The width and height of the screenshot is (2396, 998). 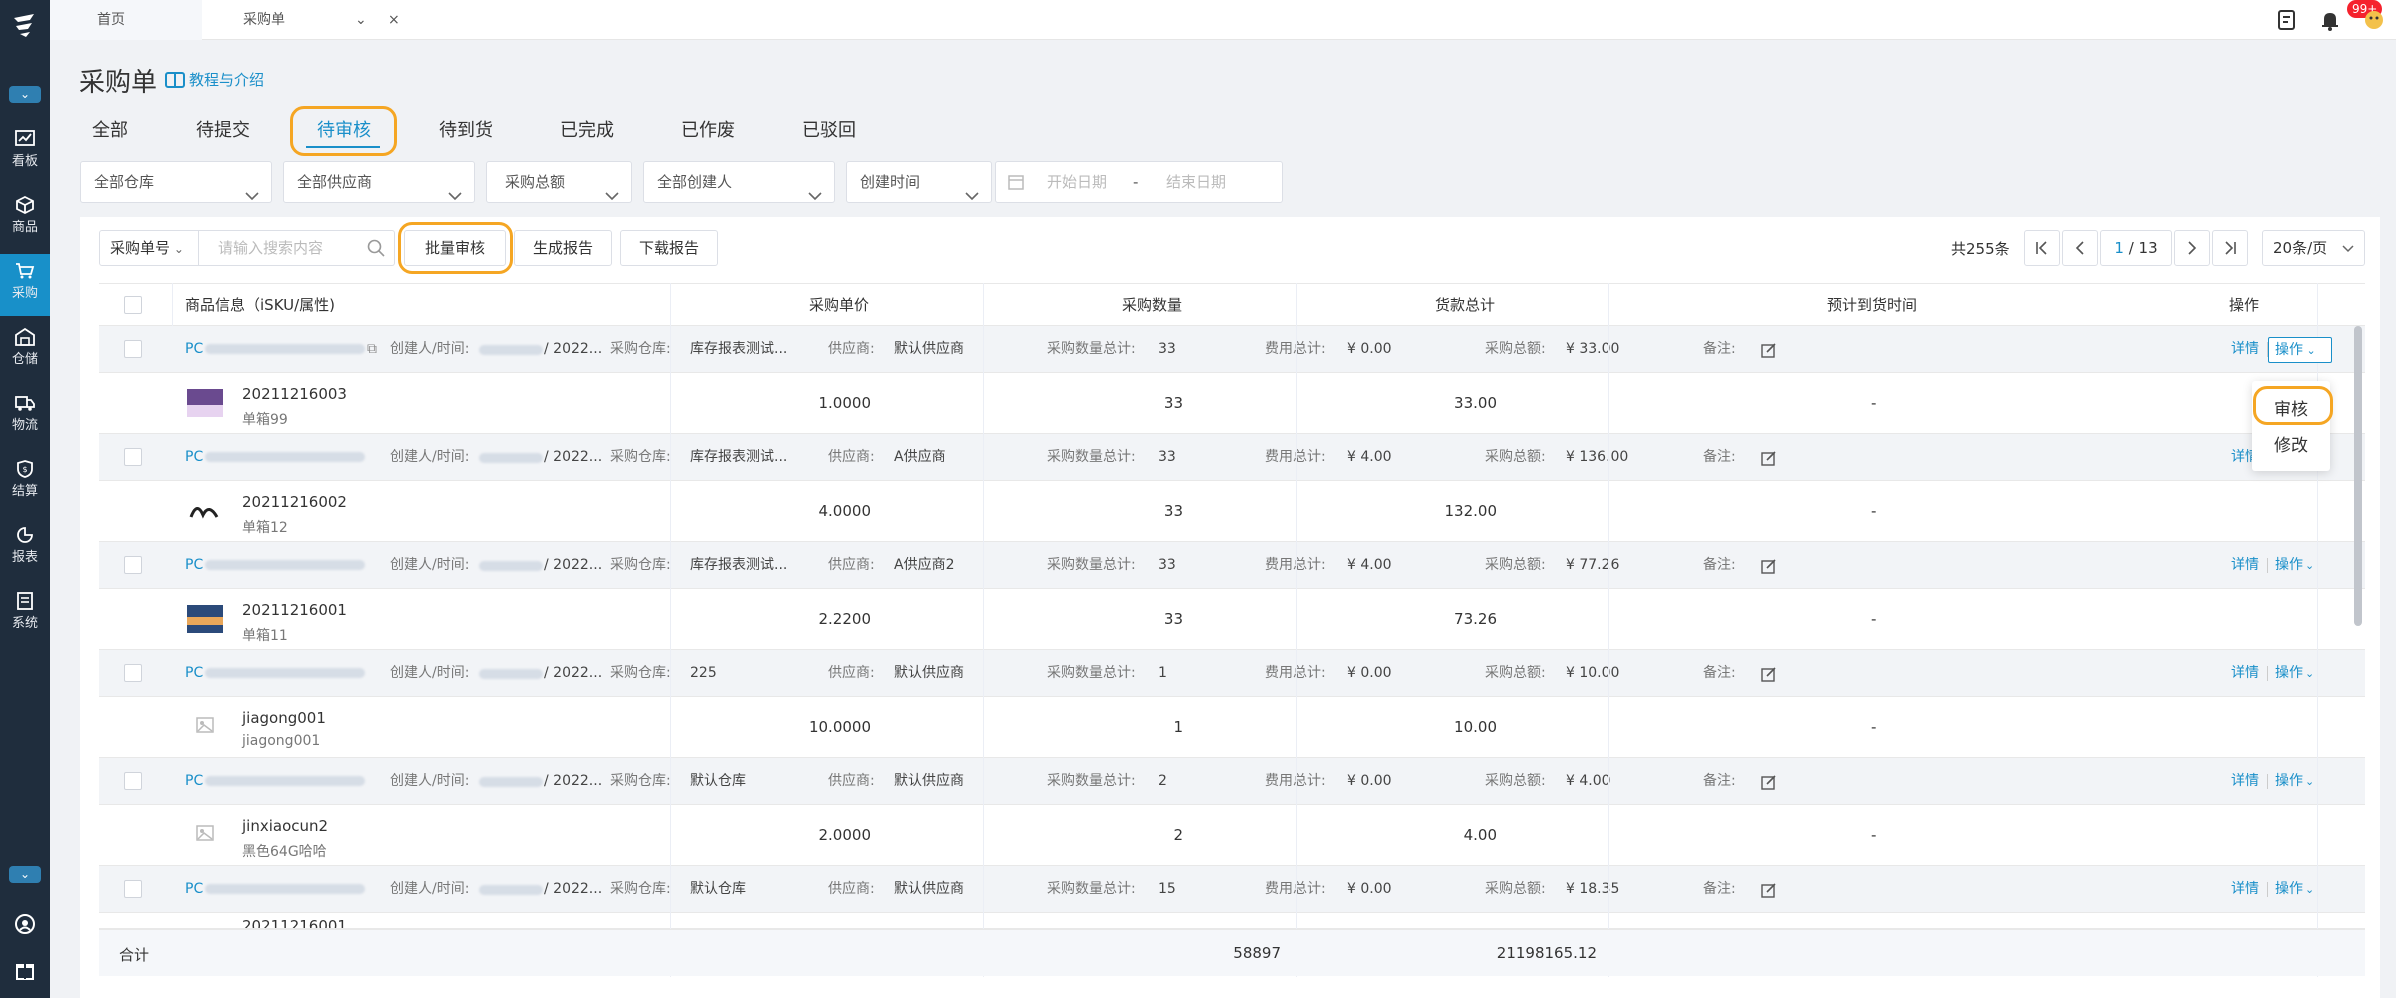 I want to click on nav-item-label: 系统, so click(x=24, y=623).